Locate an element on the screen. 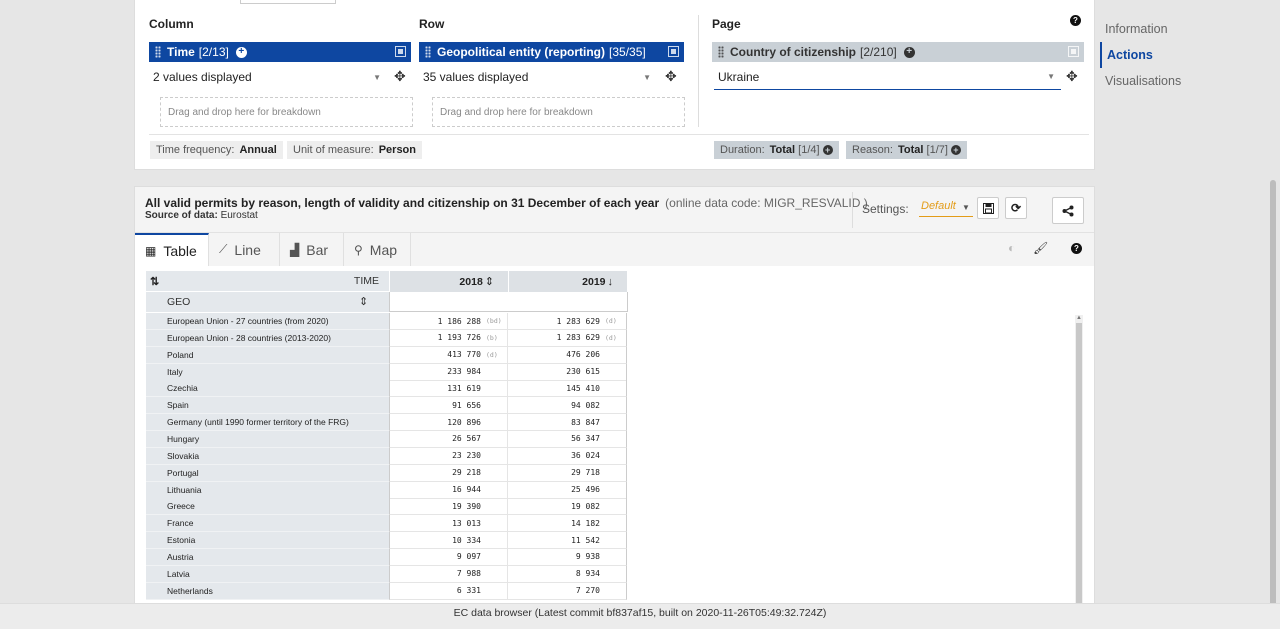  cell-value: 26 567 is located at coordinates (466, 439).